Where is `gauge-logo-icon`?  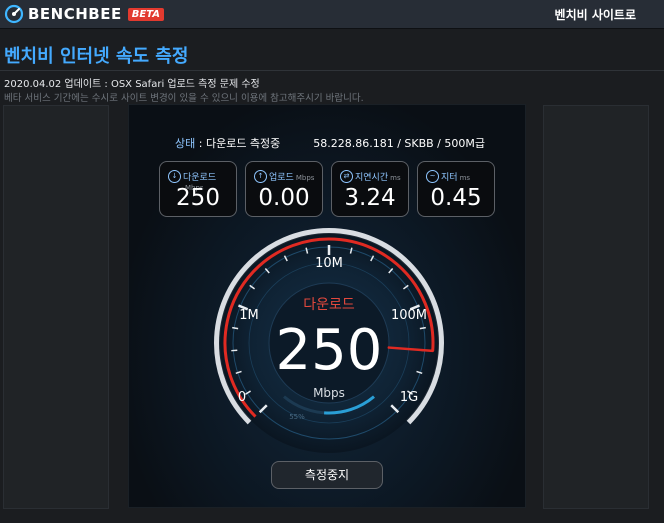
gauge-logo-icon is located at coordinates (14, 14).